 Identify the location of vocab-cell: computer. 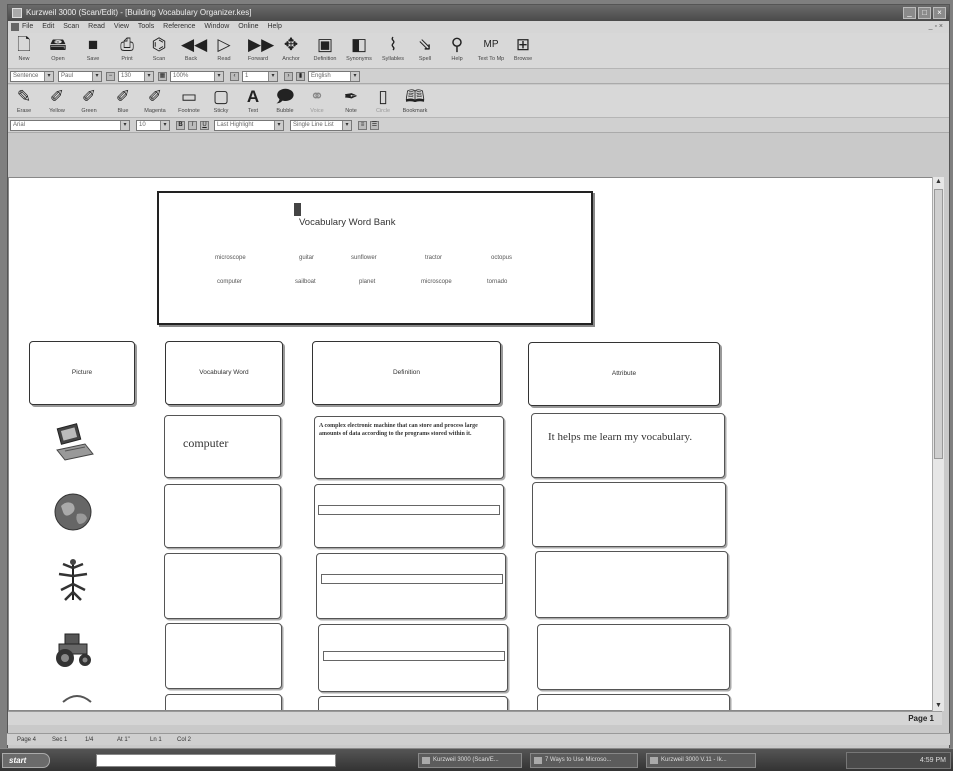
(222, 446).